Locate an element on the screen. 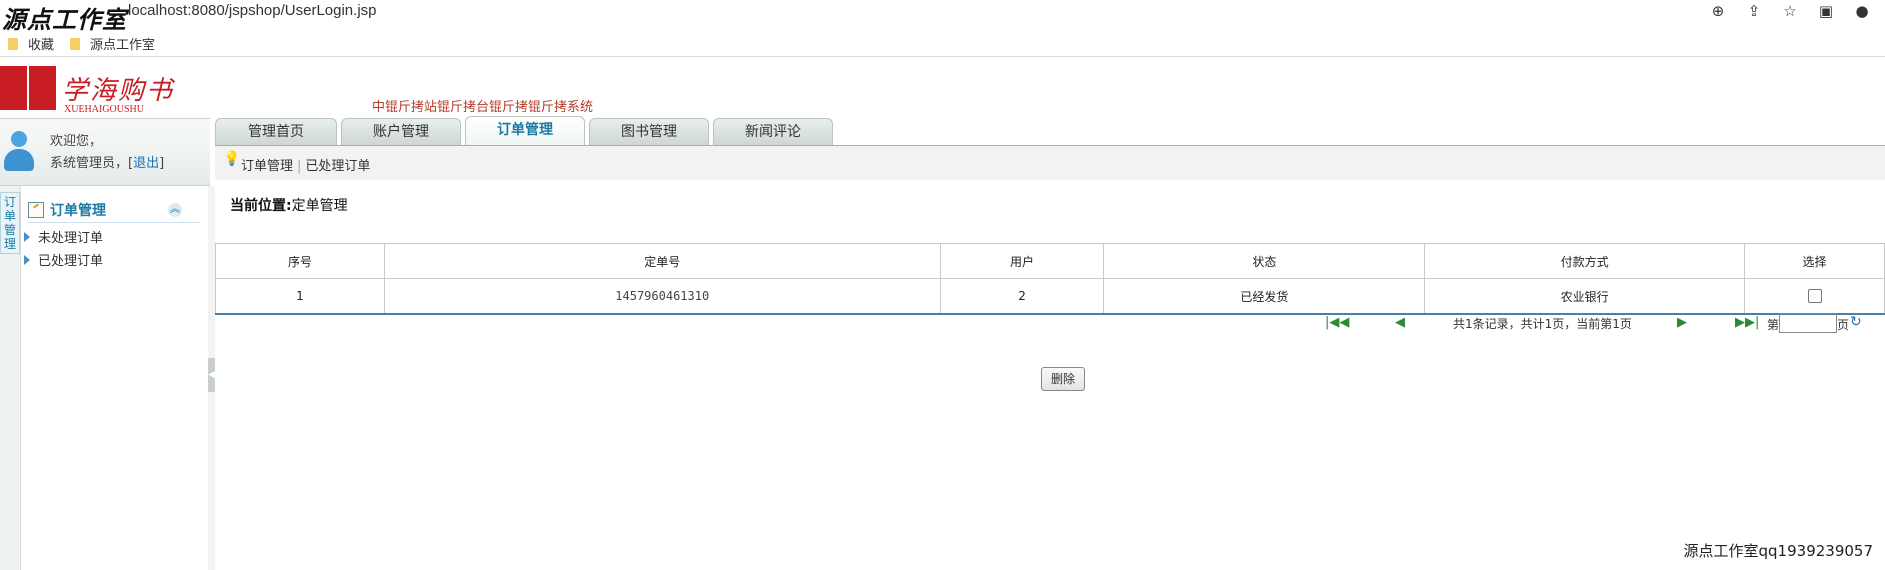 Image resolution: width=1885 pixels, height=570 pixels. star-icon: ☆ is located at coordinates (1790, 11).